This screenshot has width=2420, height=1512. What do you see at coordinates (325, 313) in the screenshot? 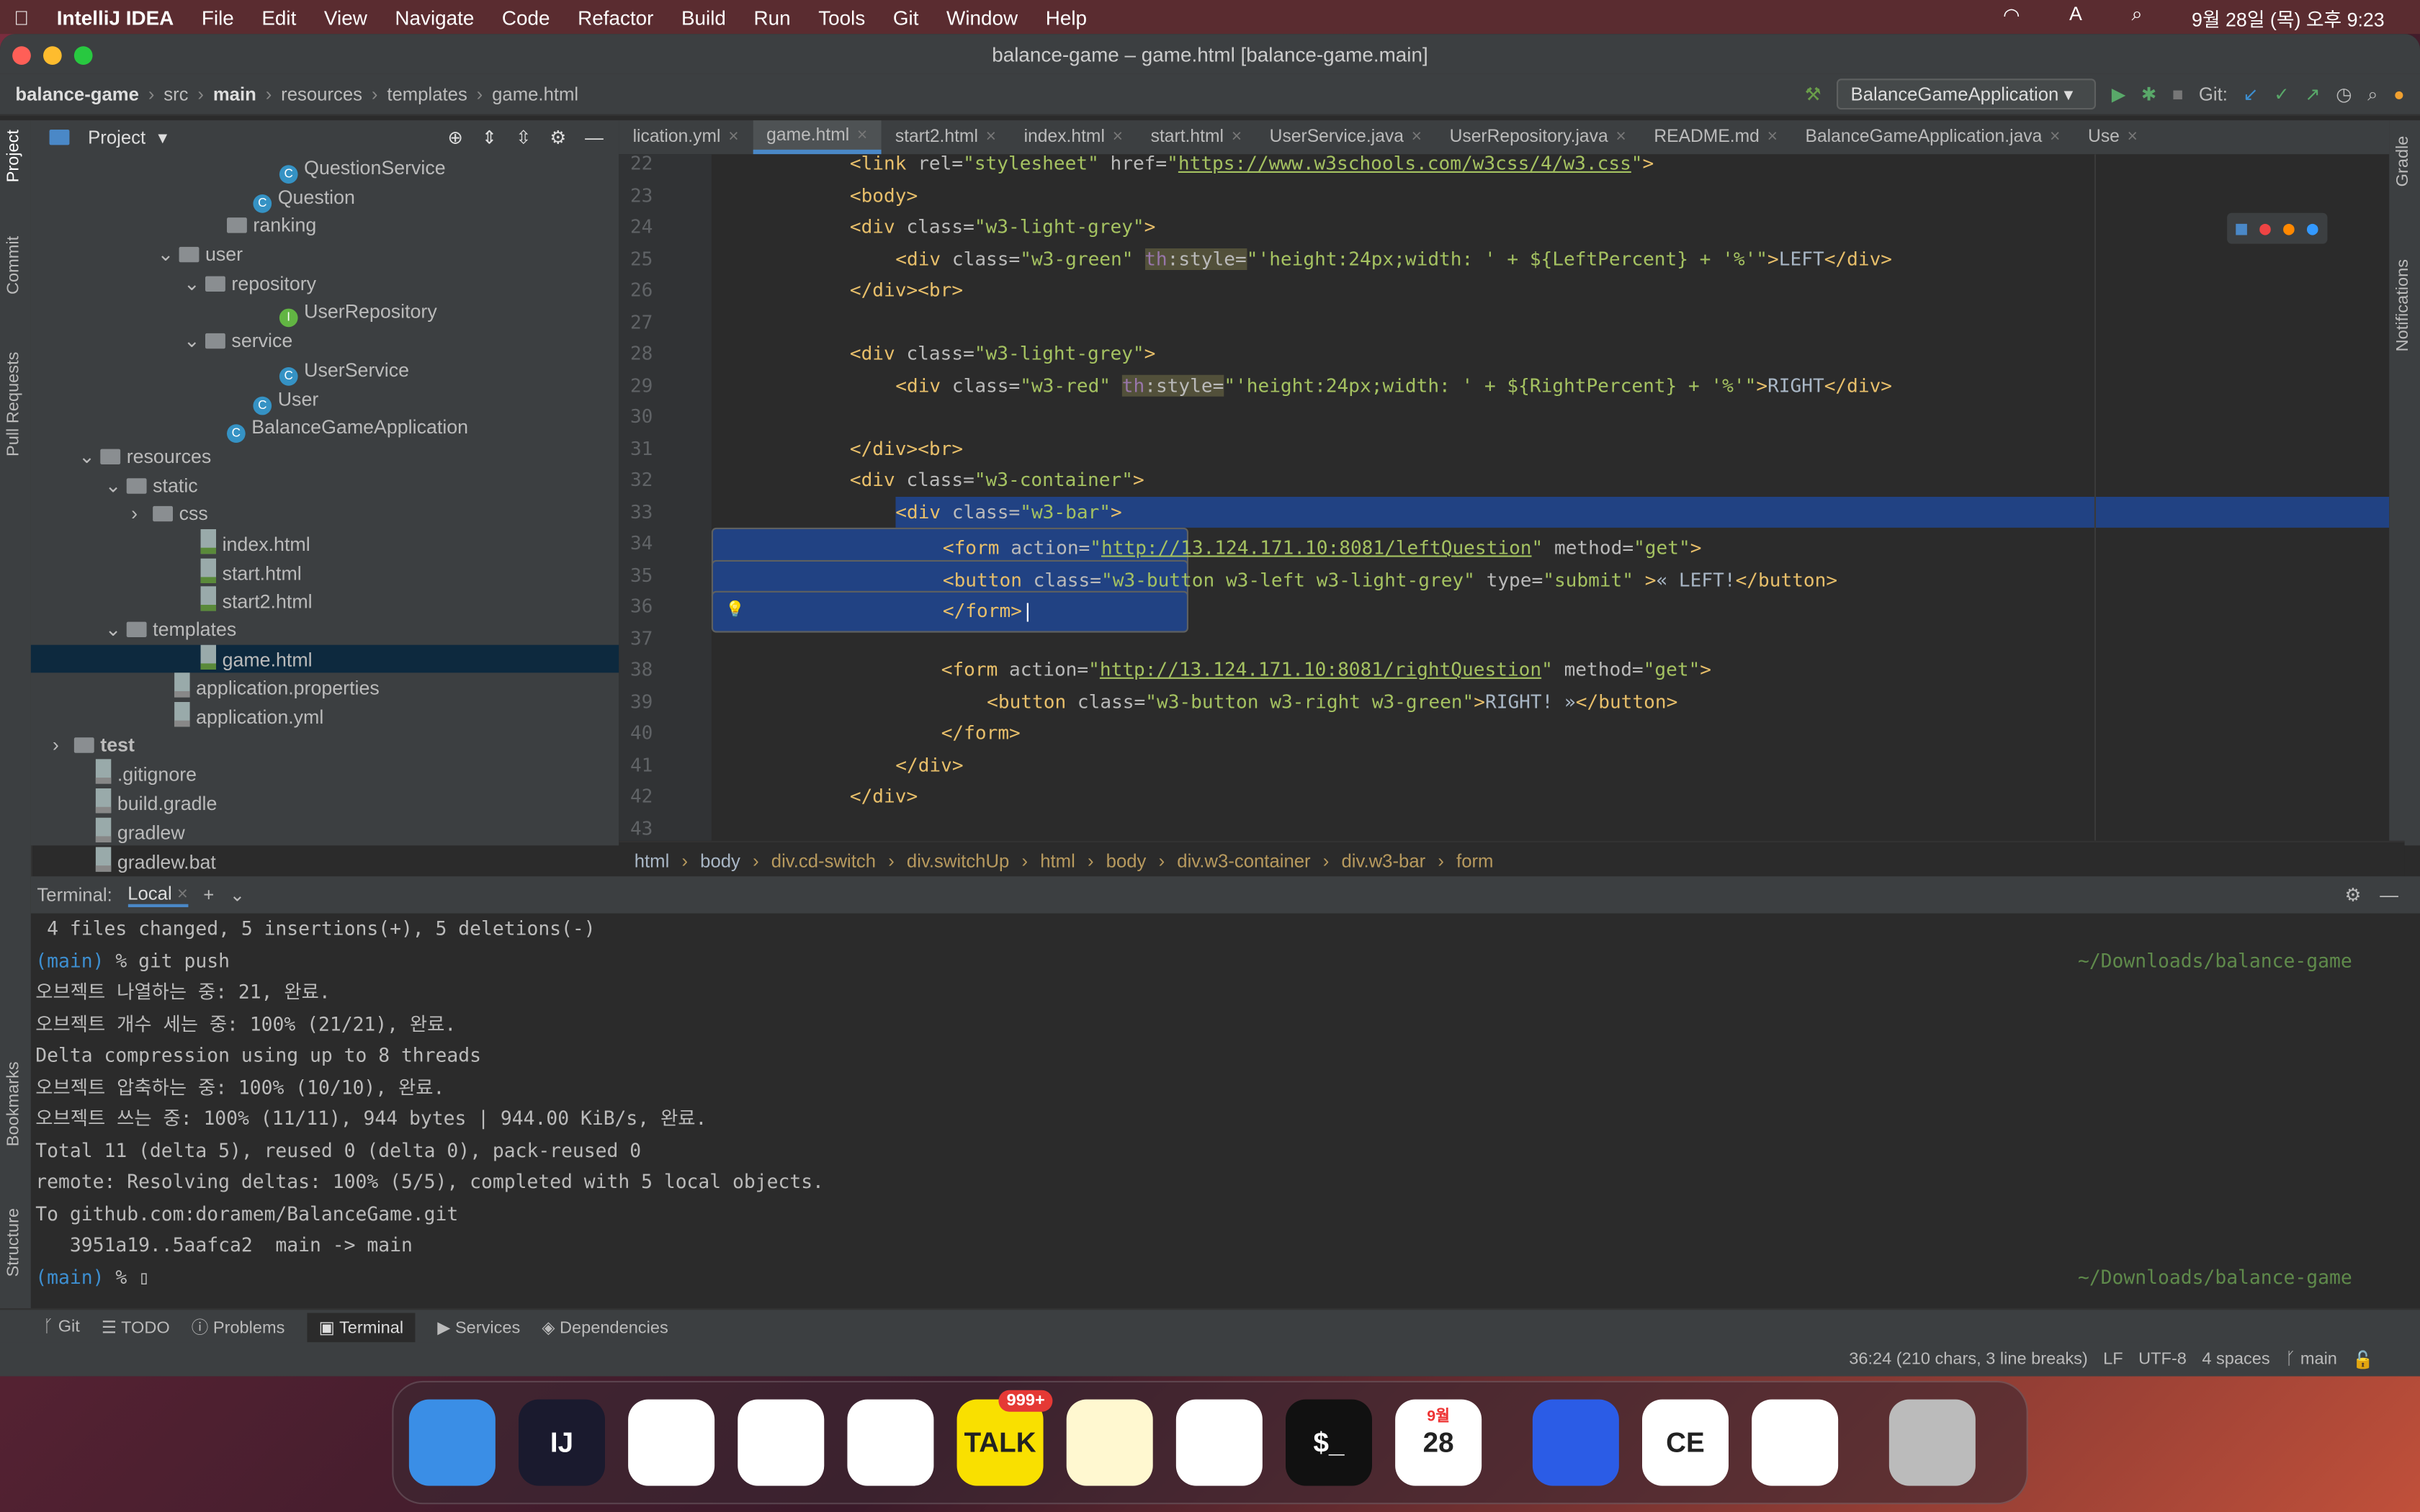
I see `tree-item: I UserRepository` at bounding box center [325, 313].